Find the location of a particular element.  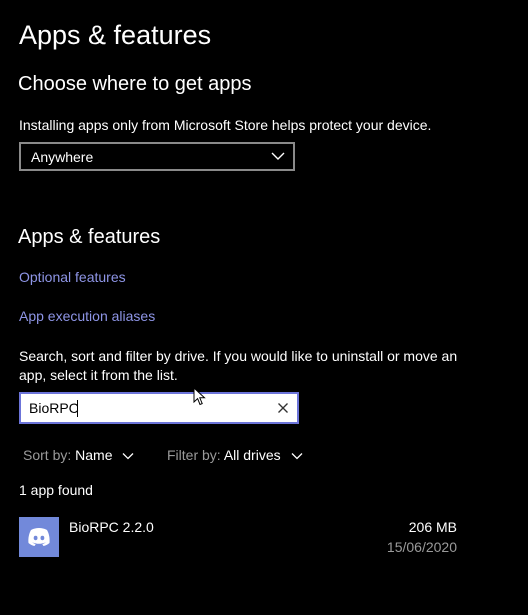

sort-by-label: Sort by: is located at coordinates (47, 455).